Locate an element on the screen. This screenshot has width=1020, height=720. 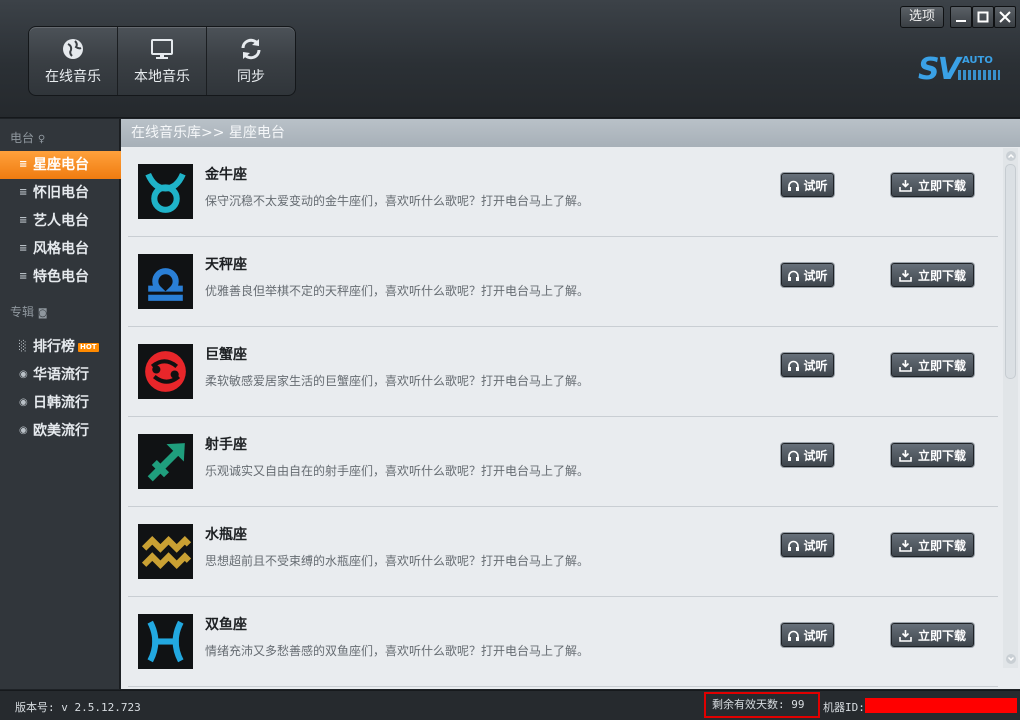
days-remaining-text: 剩余有效天数: 99 is located at coordinates (762, 705).